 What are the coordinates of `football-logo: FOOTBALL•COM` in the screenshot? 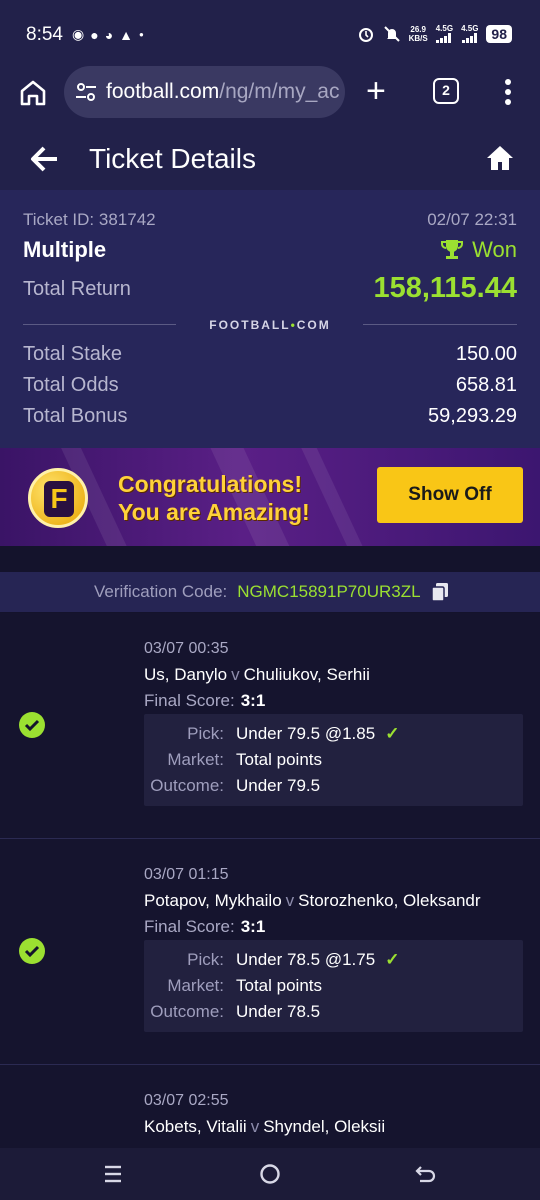 It's located at (270, 325).